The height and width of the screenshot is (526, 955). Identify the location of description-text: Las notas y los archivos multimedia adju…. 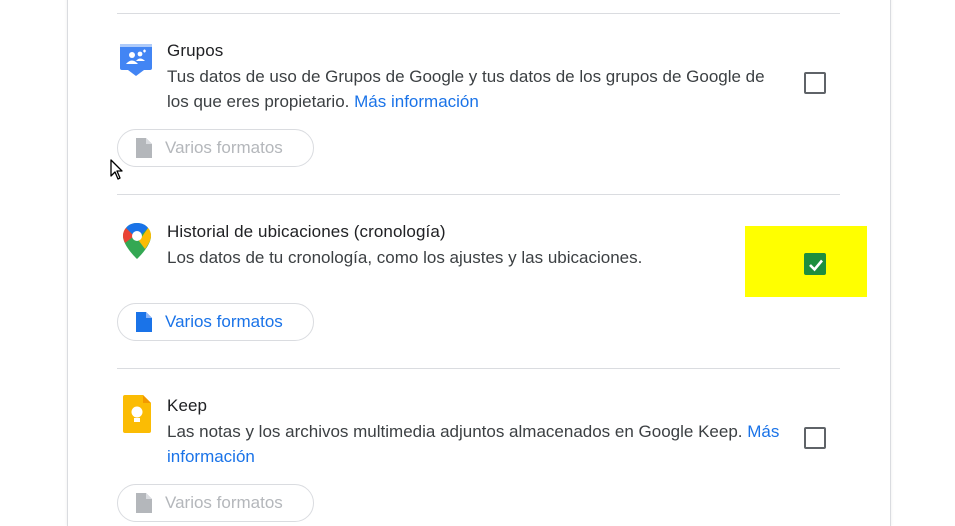
(455, 431).